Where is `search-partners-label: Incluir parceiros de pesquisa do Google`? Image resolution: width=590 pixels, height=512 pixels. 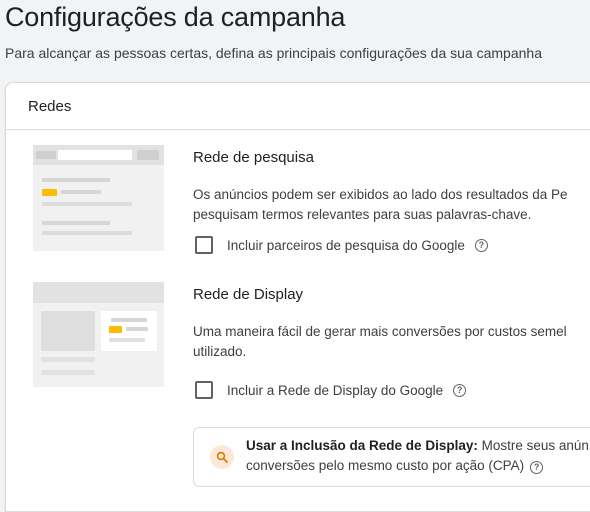 search-partners-label: Incluir parceiros de pesquisa do Google is located at coordinates (346, 245).